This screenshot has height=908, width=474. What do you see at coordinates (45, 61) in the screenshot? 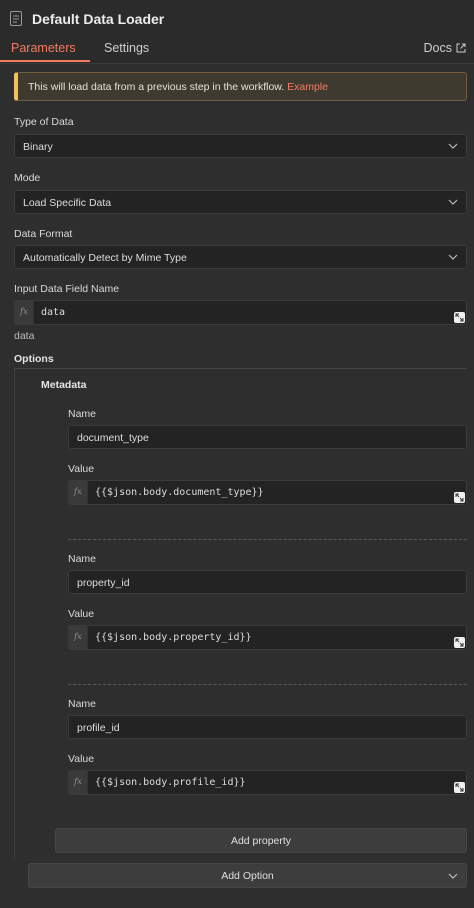
I see `active-tab-indicator` at bounding box center [45, 61].